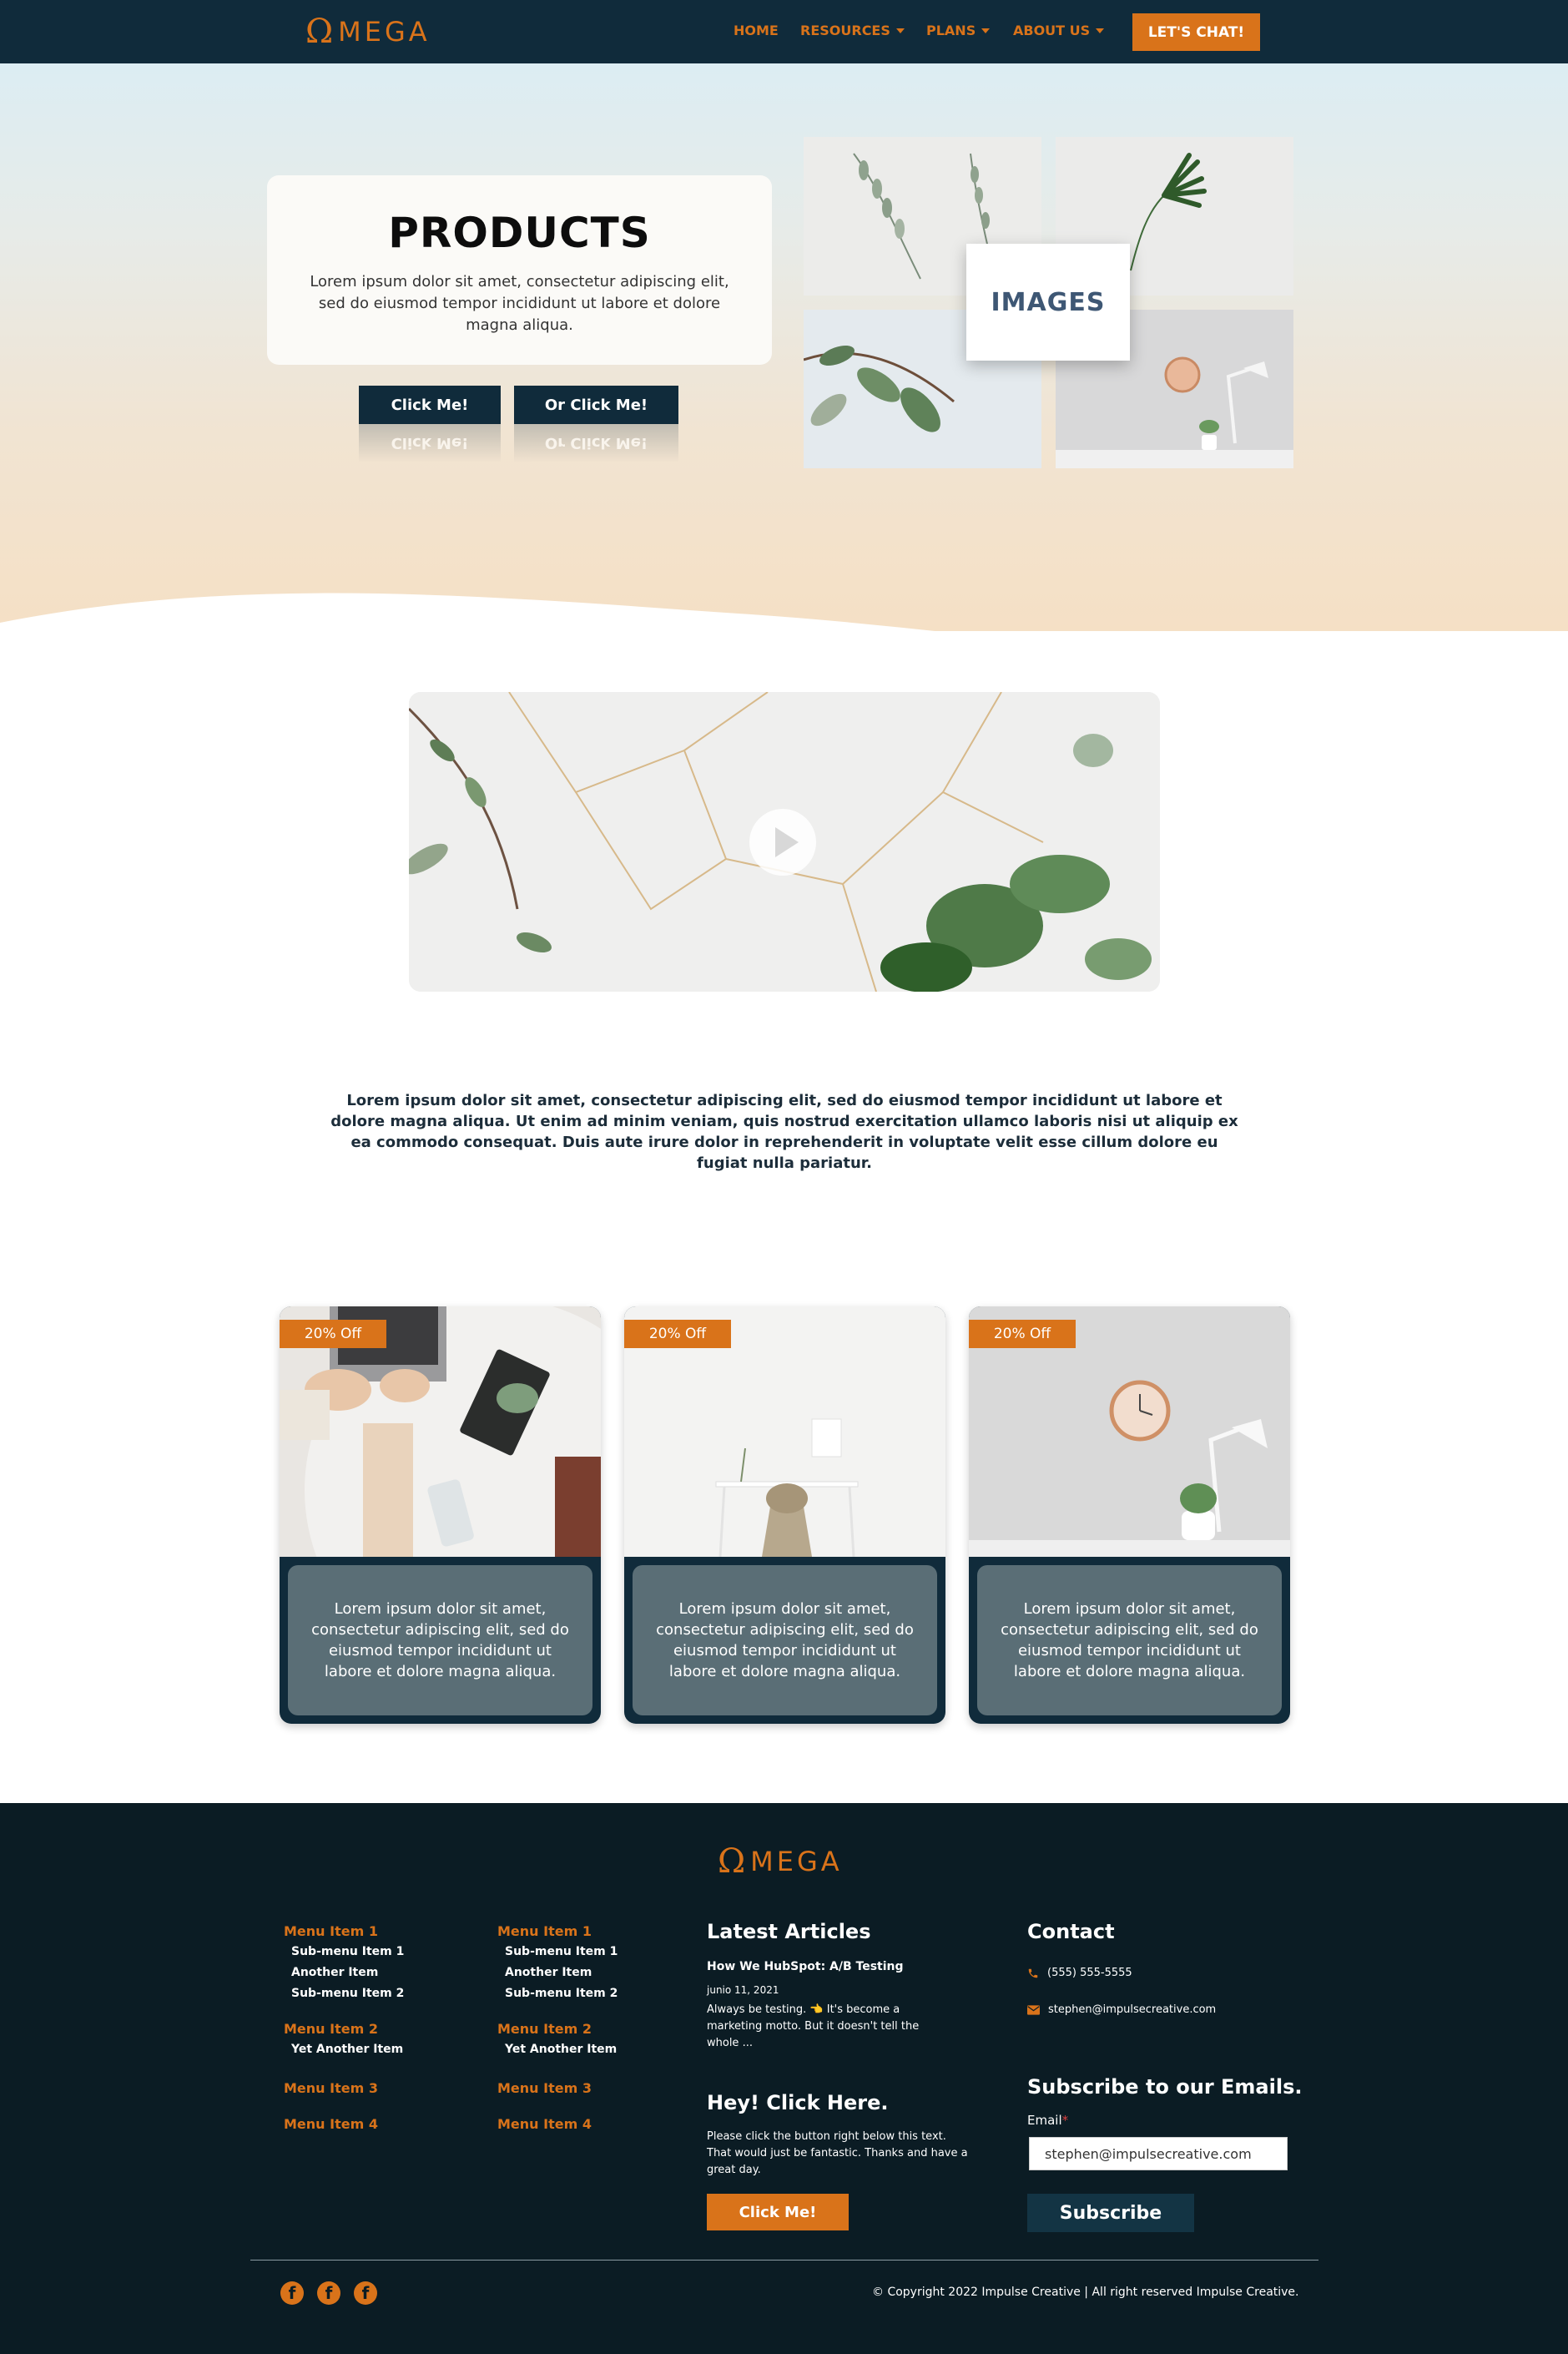  I want to click on footer-divider, so click(784, 2260).